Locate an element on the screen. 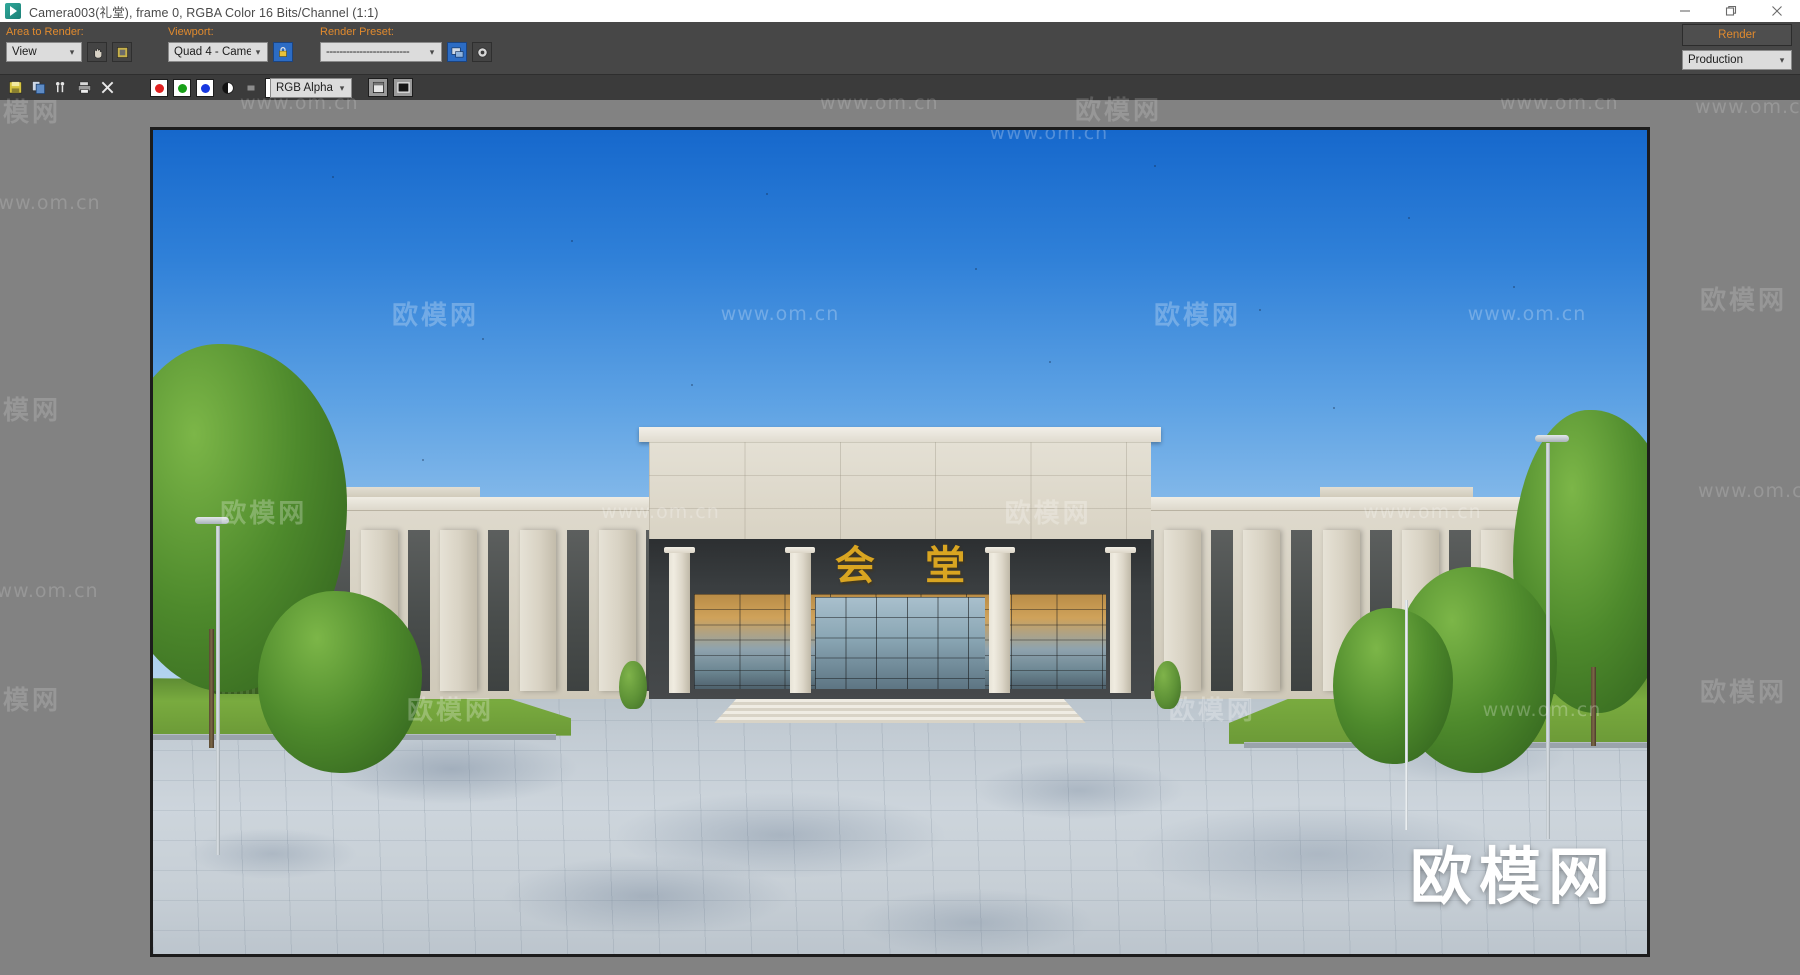 This screenshot has height=975, width=1800. render-preset-select: ------------------------- ▾ is located at coordinates (381, 52).